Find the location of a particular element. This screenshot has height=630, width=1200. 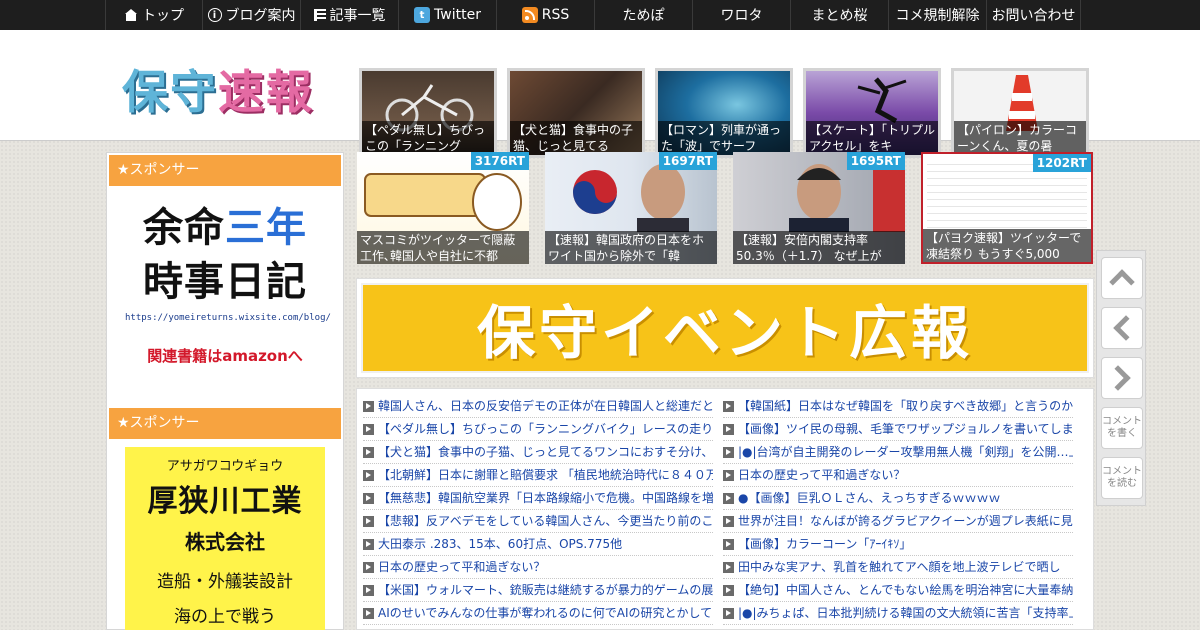

featured-caption: 【スケート】「トリプルアクセル」をキ is located at coordinates (872, 138).